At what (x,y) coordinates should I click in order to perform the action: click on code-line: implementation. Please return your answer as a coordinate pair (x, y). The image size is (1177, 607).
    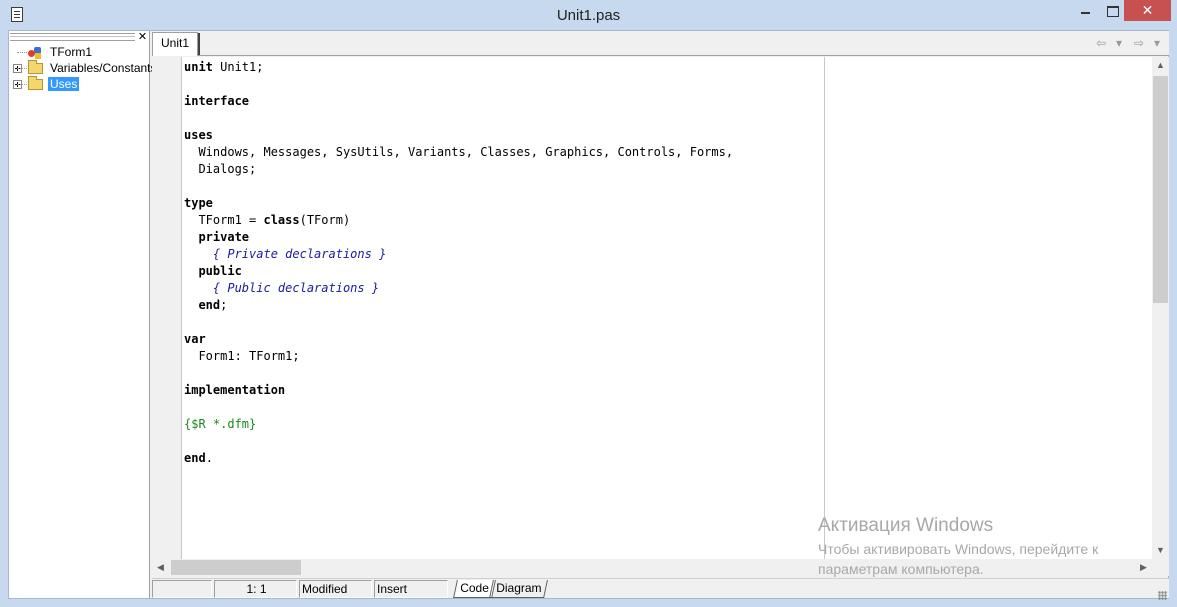
    Looking at the image, I should click on (668, 390).